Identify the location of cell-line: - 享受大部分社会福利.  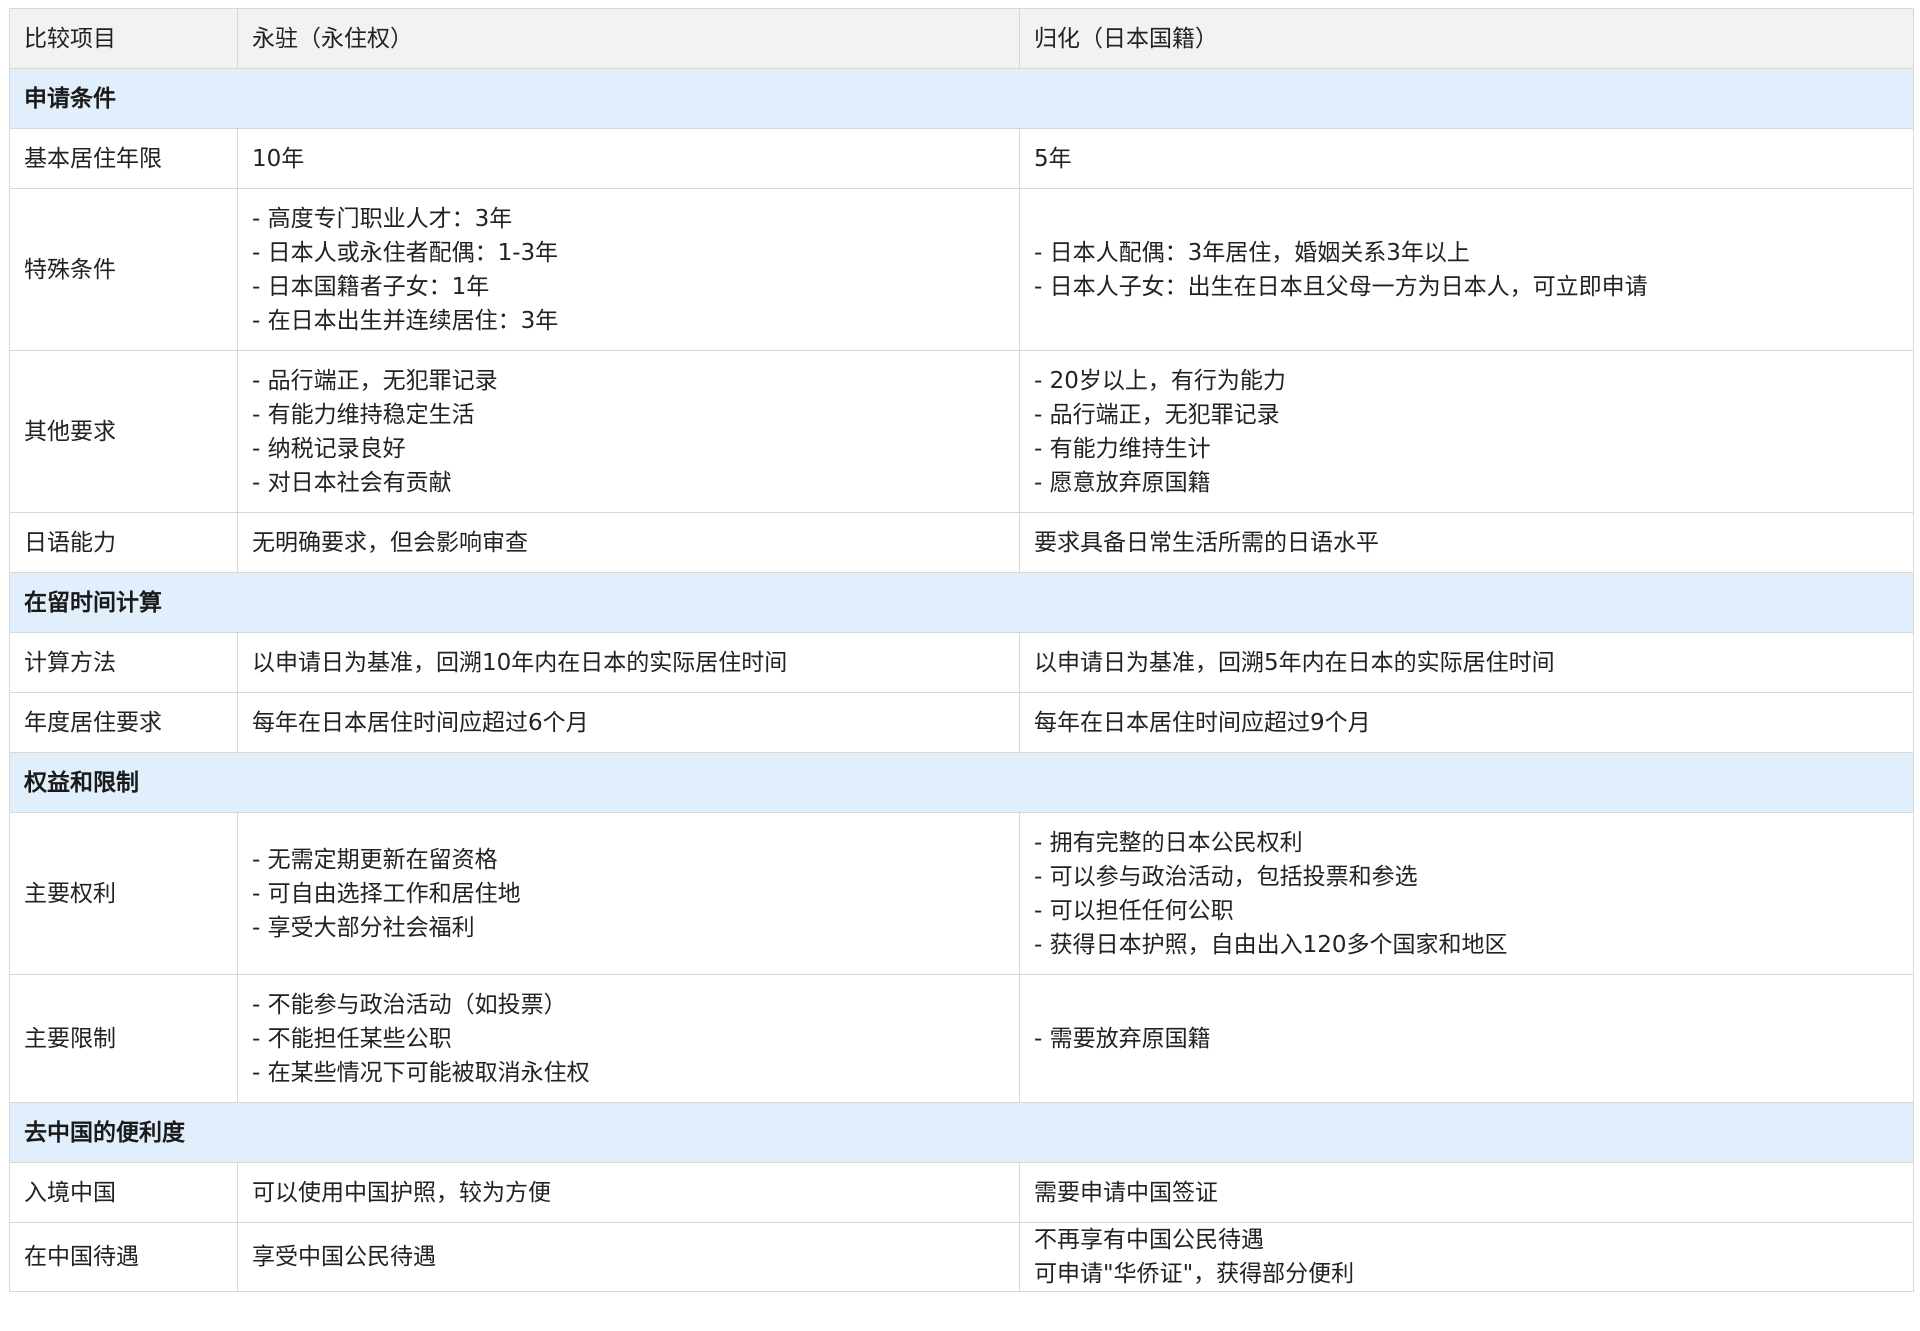
(363, 927).